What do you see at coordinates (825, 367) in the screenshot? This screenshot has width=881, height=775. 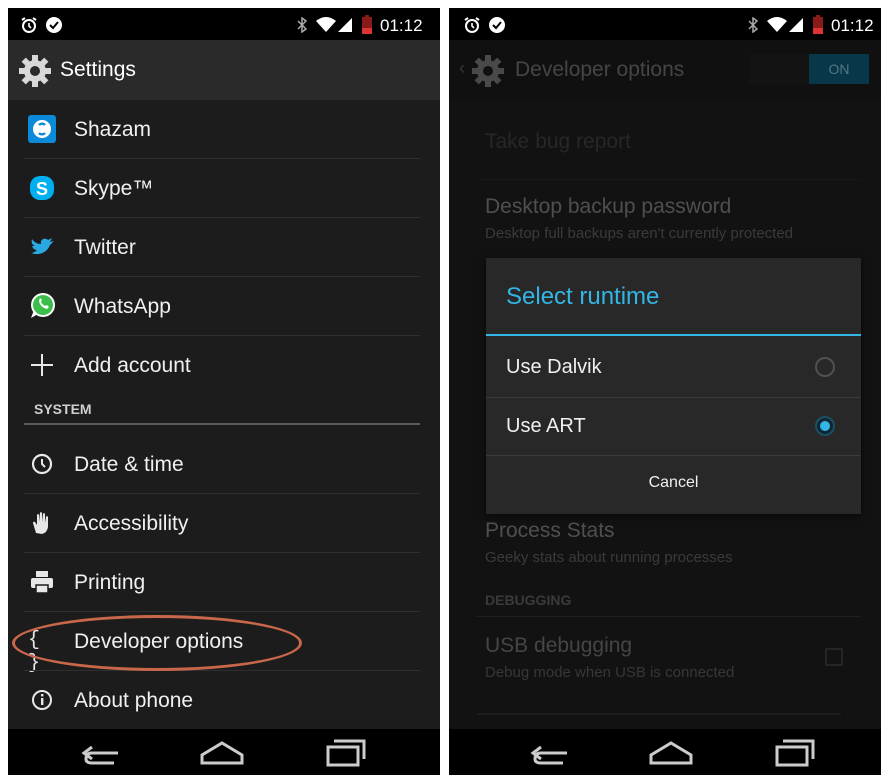 I see `radio-dalvik` at bounding box center [825, 367].